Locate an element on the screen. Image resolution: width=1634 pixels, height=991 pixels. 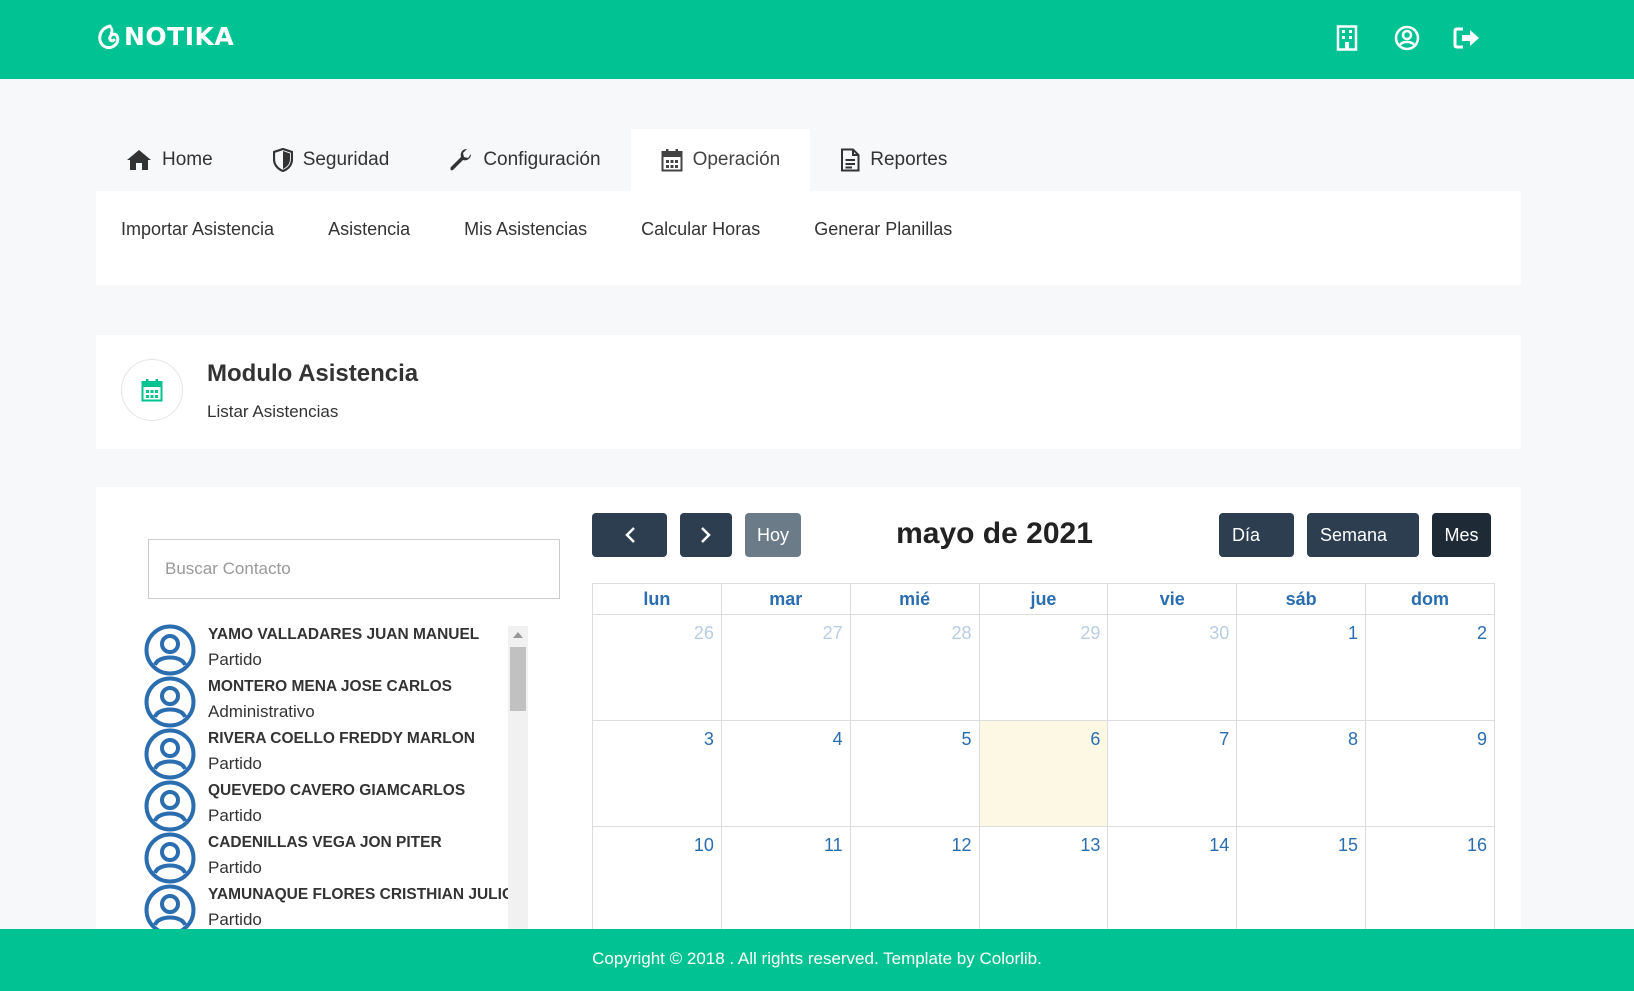
view-day-button: Día is located at coordinates (1256, 535).